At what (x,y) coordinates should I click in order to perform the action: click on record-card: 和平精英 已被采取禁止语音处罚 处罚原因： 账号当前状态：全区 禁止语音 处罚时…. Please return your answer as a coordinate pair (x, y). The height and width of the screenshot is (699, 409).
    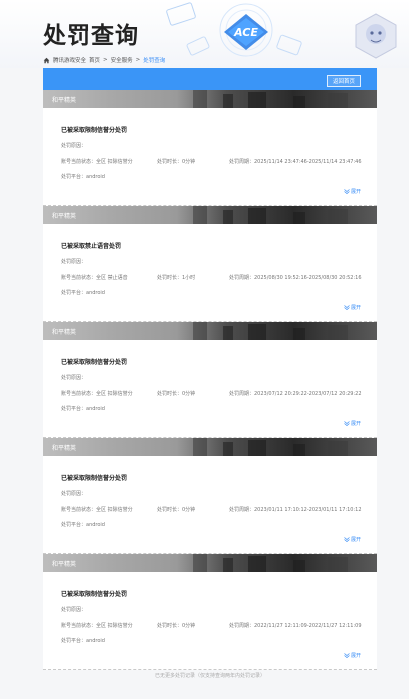
    Looking at the image, I should click on (210, 264).